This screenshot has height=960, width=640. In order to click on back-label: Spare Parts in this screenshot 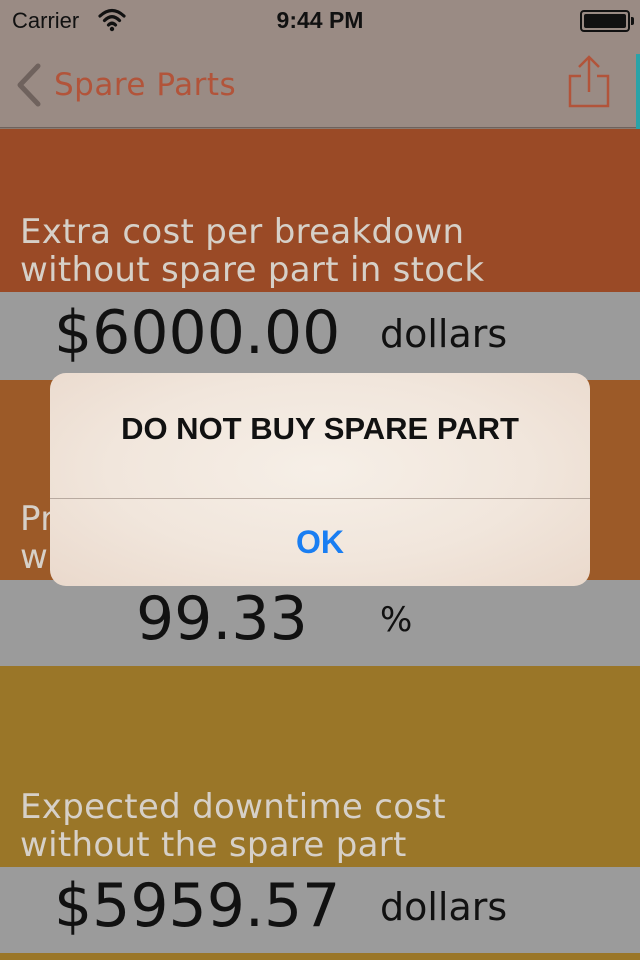, I will do `click(145, 85)`.